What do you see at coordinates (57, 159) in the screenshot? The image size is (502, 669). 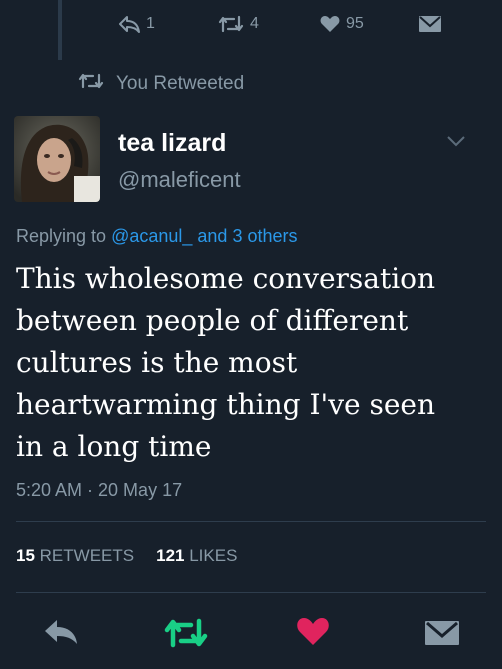 I see `avatar` at bounding box center [57, 159].